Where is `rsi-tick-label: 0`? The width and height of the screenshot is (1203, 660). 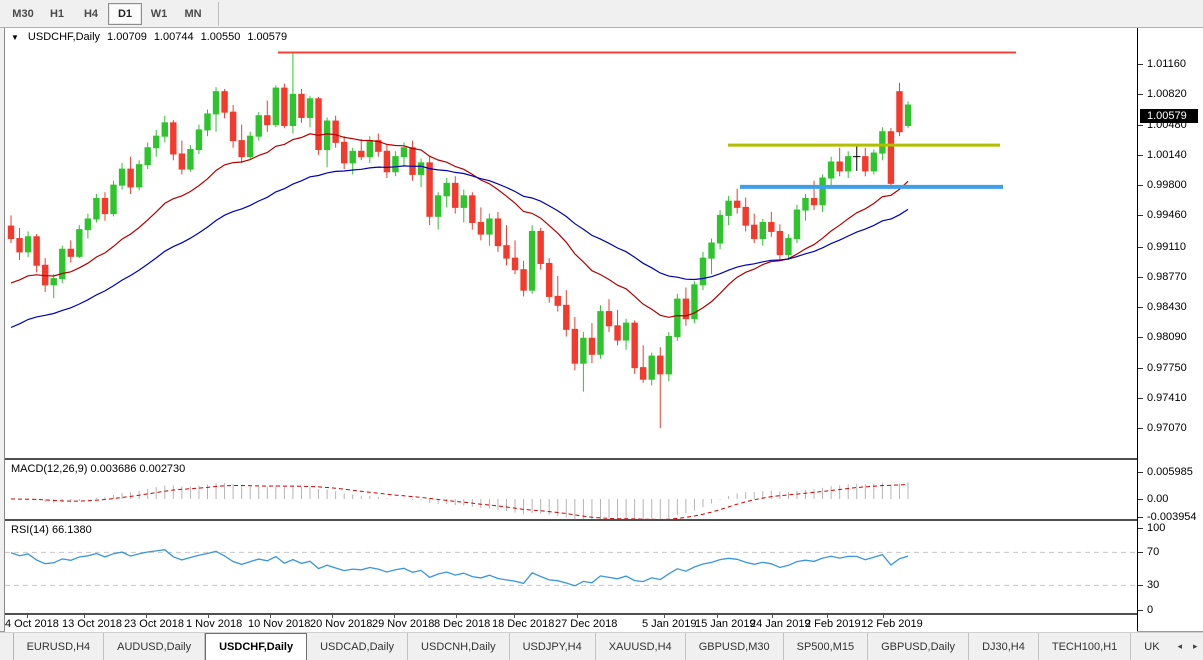 rsi-tick-label: 0 is located at coordinates (1150, 610).